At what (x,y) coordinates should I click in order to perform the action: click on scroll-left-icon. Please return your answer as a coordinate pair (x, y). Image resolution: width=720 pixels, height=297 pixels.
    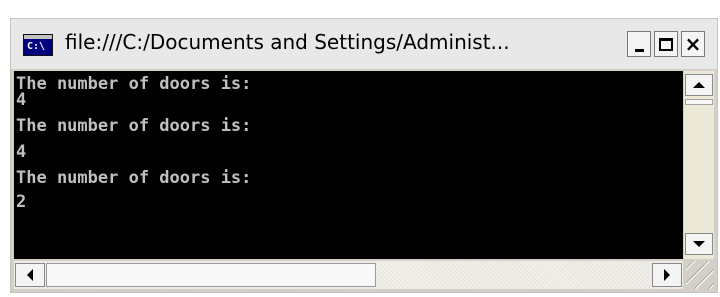
    Looking at the image, I should click on (30, 275).